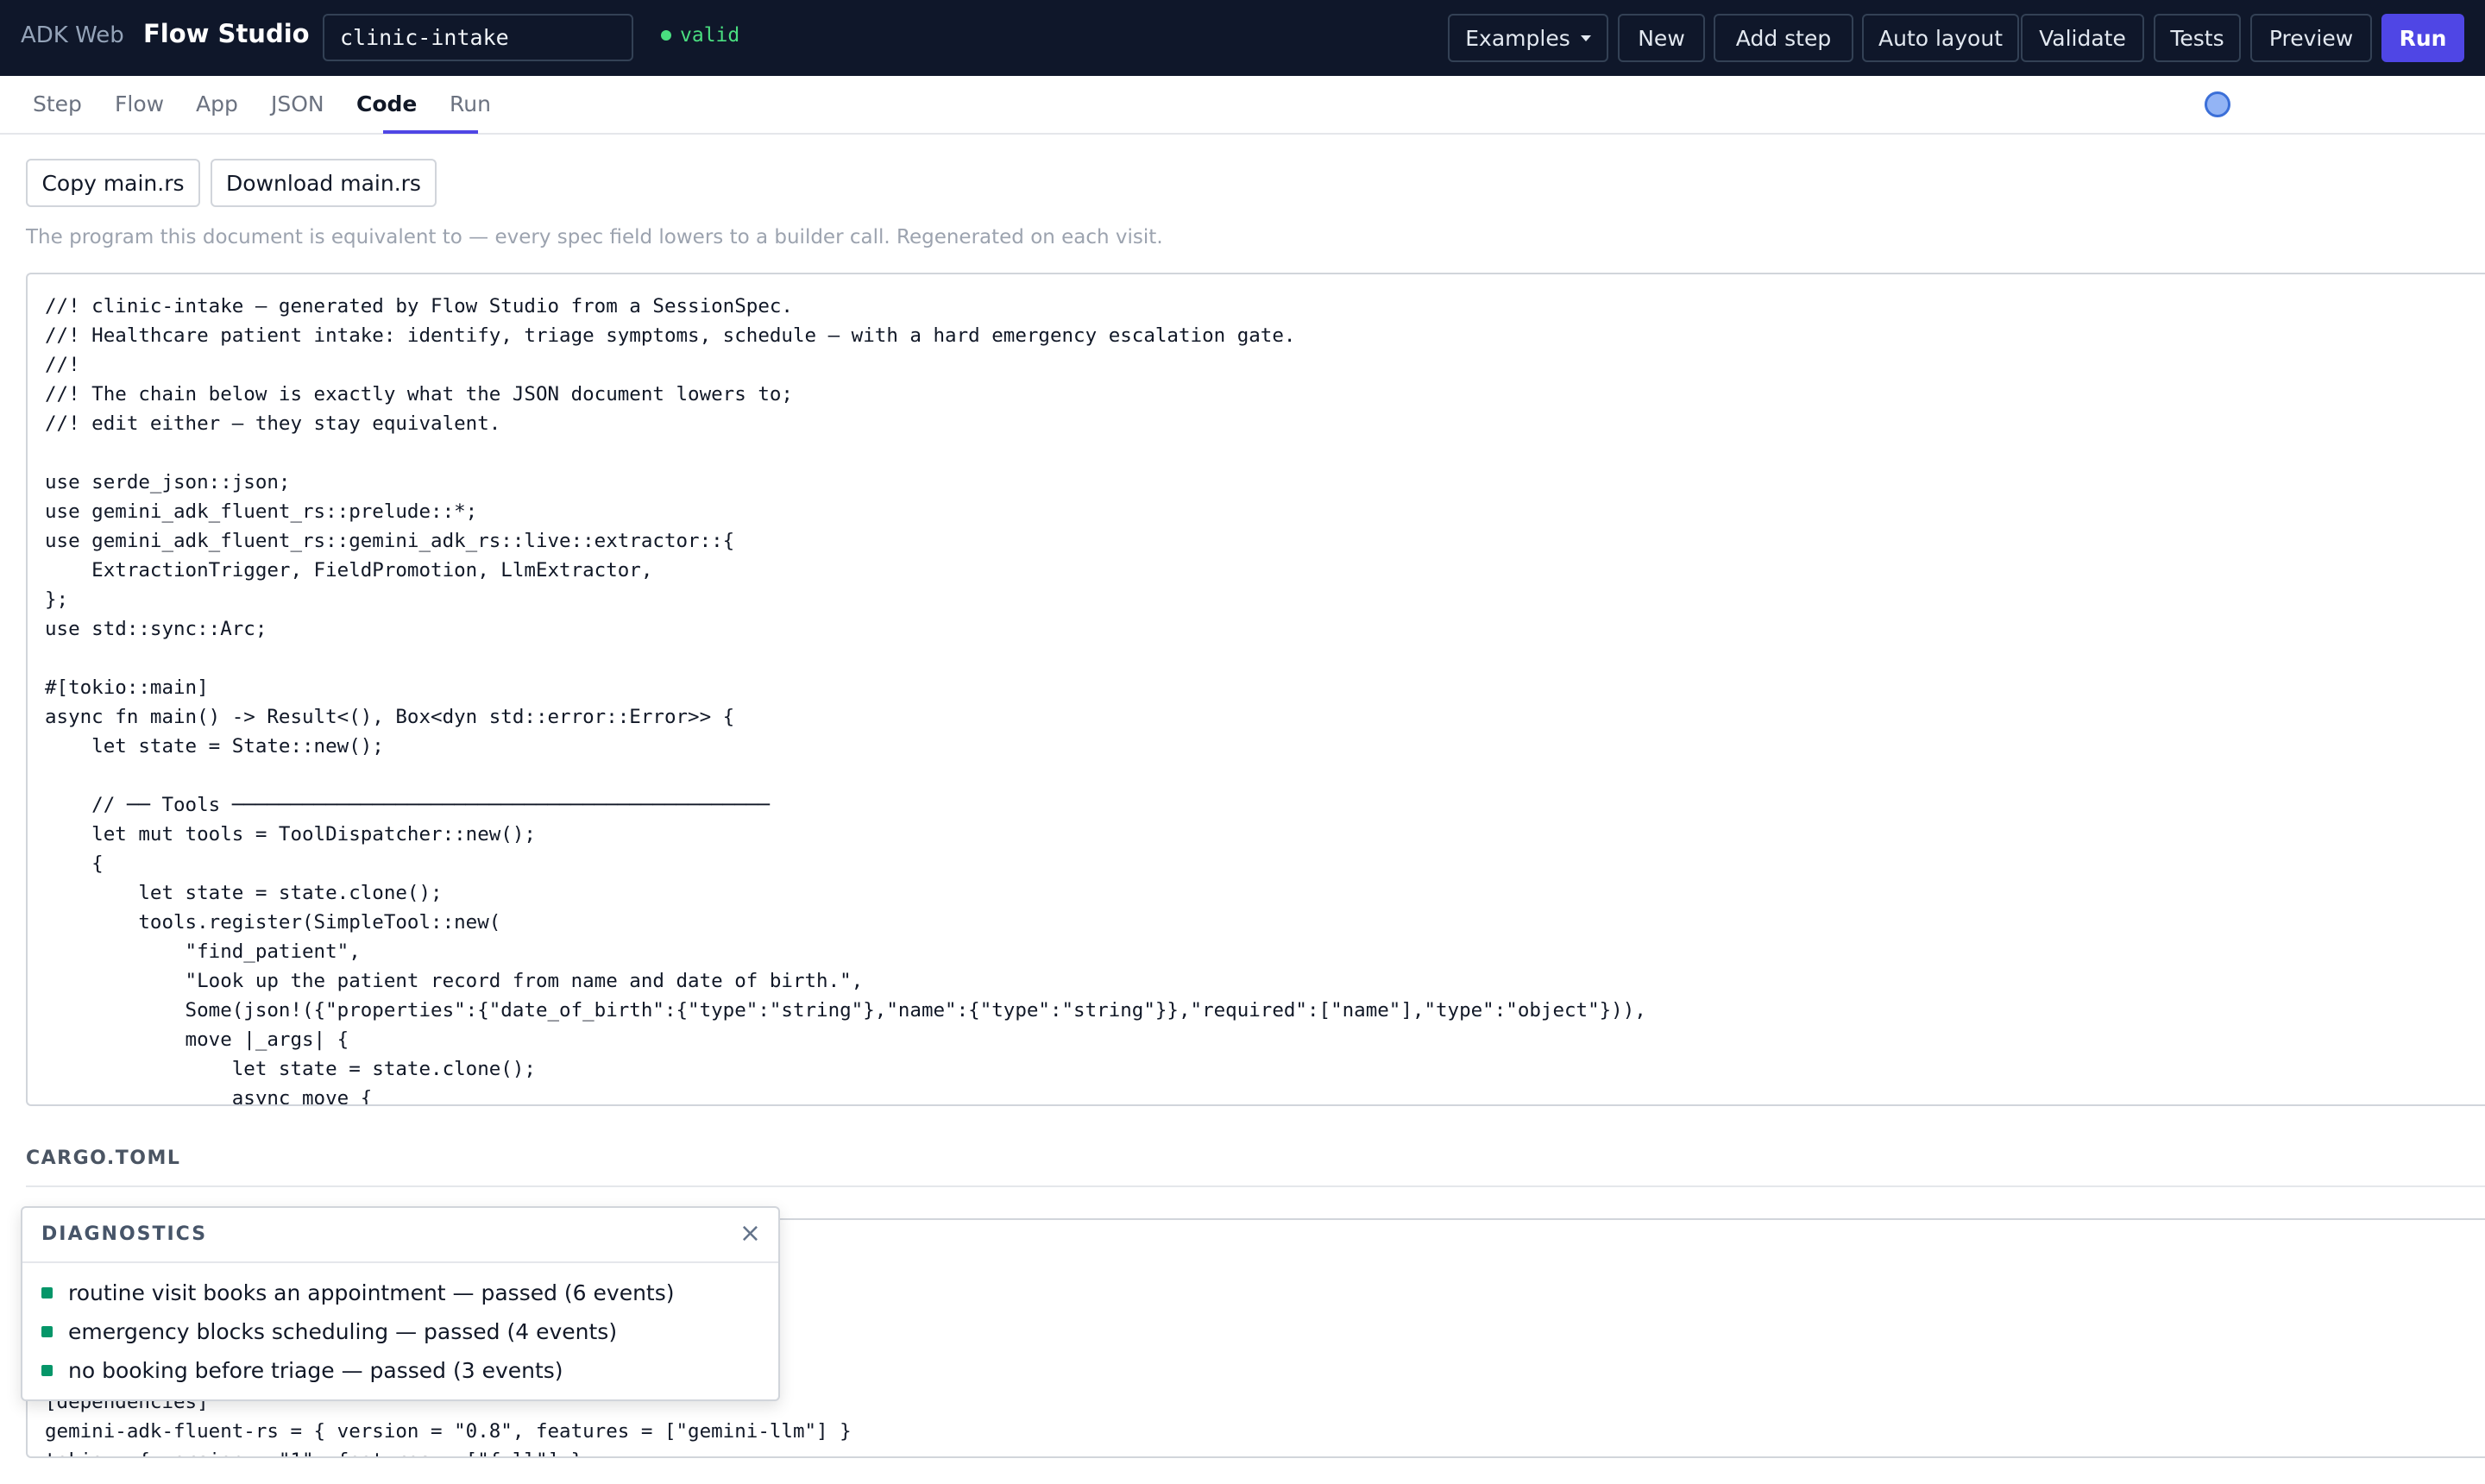  I want to click on diagnostics-title: DIAGNOSTICS, so click(124, 1234).